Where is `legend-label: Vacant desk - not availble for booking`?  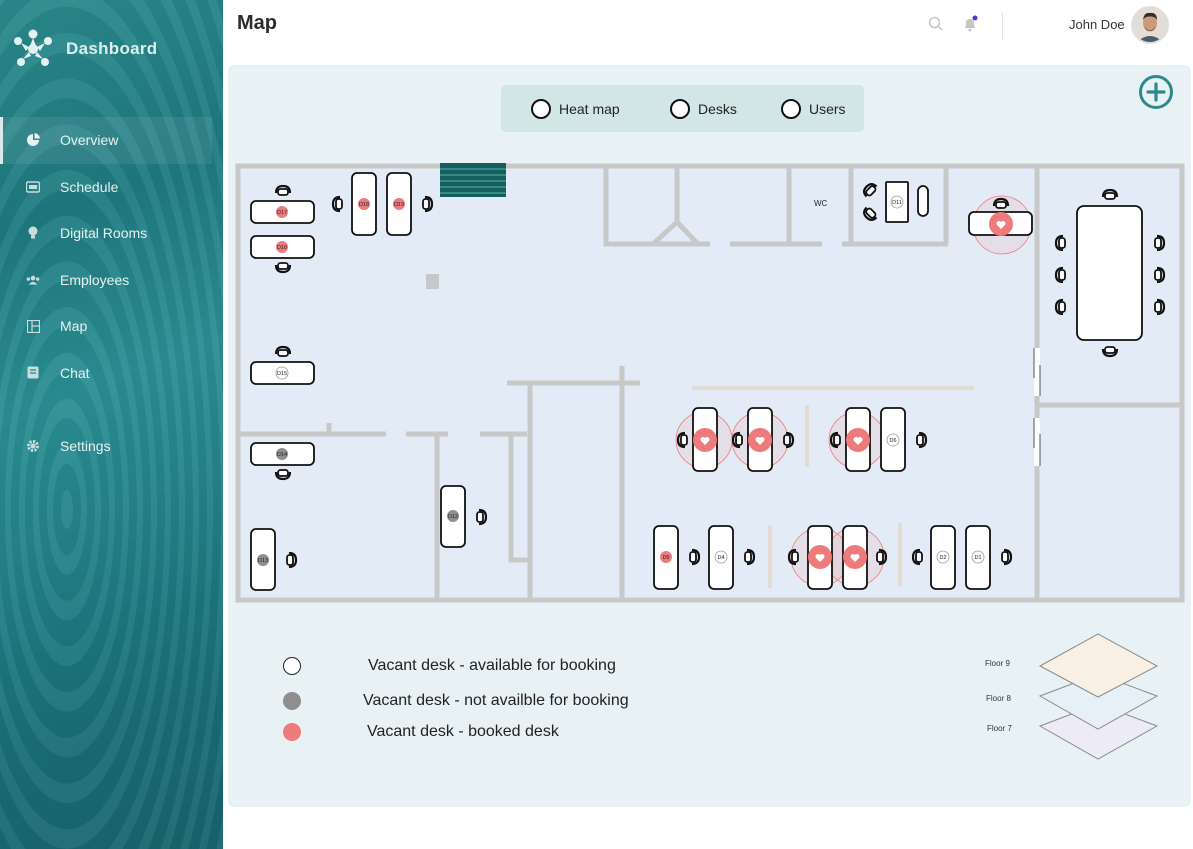
legend-label: Vacant desk - not availble for booking is located at coordinates (496, 700).